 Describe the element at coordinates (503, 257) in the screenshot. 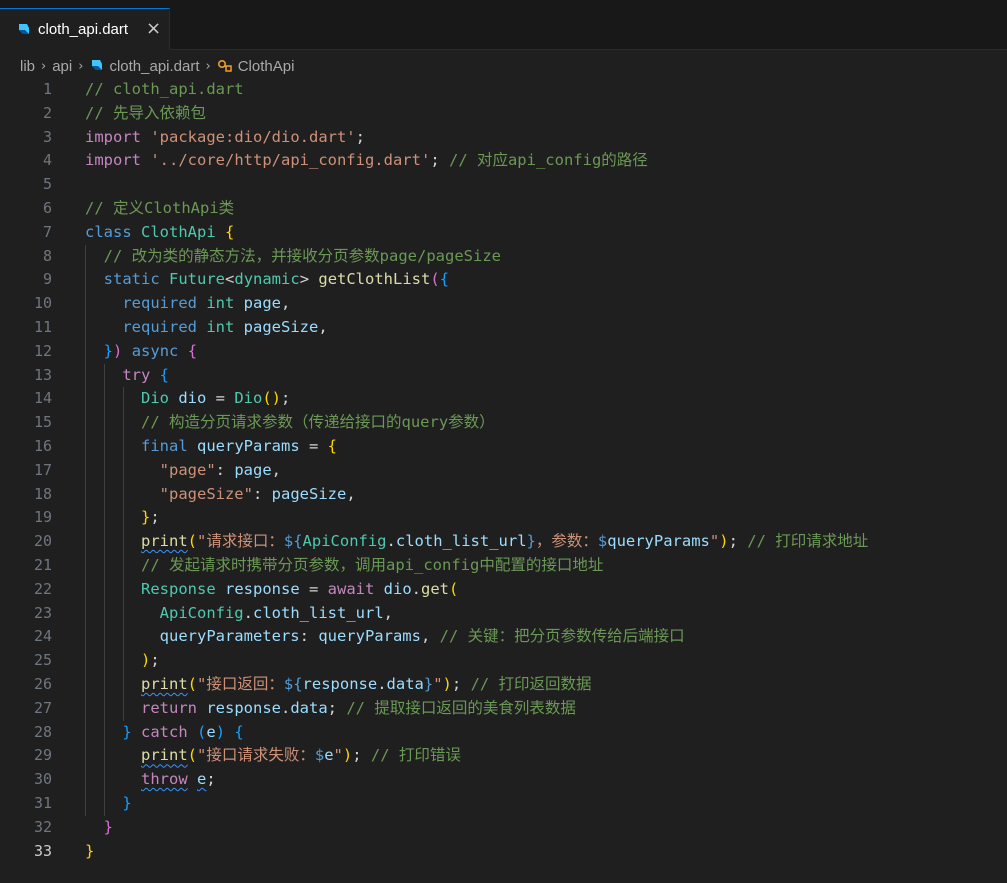

I see `code-line: 8 // 改为类的静态方法，并接收分页参数page/pageSize` at that location.